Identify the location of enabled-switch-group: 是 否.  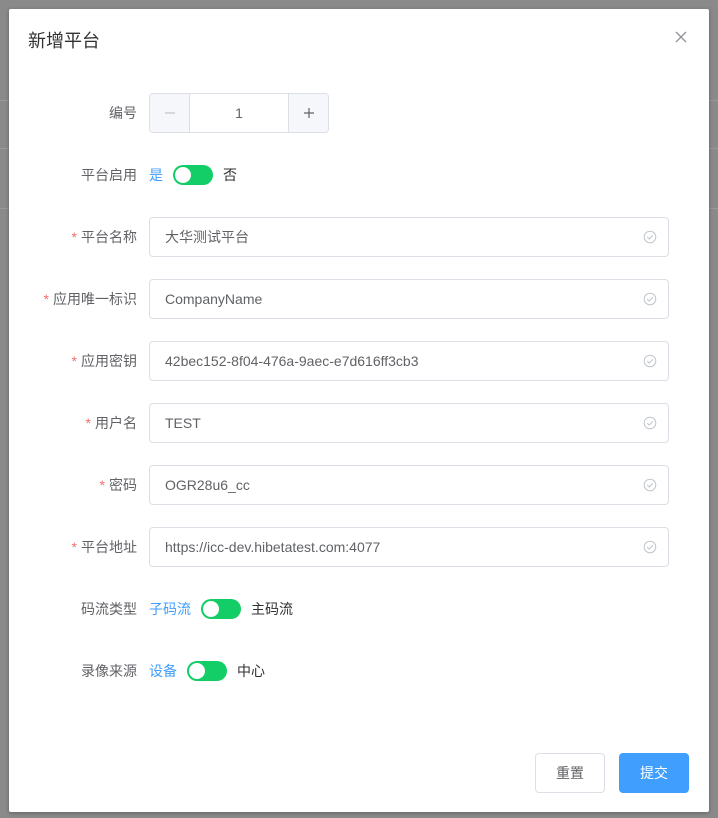
(193, 175).